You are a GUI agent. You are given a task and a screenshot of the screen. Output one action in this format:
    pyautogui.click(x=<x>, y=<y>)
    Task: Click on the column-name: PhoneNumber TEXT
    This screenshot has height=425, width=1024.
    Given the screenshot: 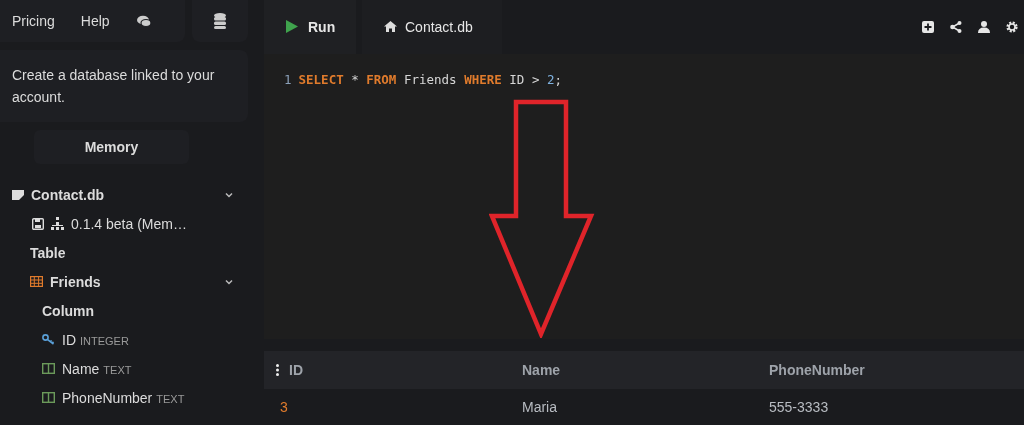 What is the action you would take?
    pyautogui.click(x=123, y=397)
    